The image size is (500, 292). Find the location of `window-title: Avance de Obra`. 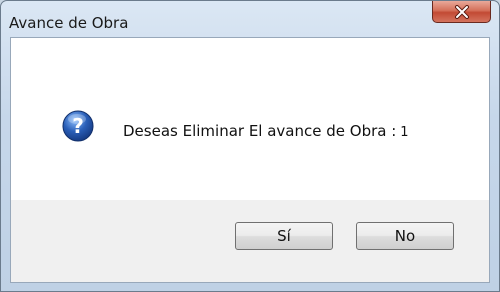

window-title: Avance de Obra is located at coordinates (69, 23).